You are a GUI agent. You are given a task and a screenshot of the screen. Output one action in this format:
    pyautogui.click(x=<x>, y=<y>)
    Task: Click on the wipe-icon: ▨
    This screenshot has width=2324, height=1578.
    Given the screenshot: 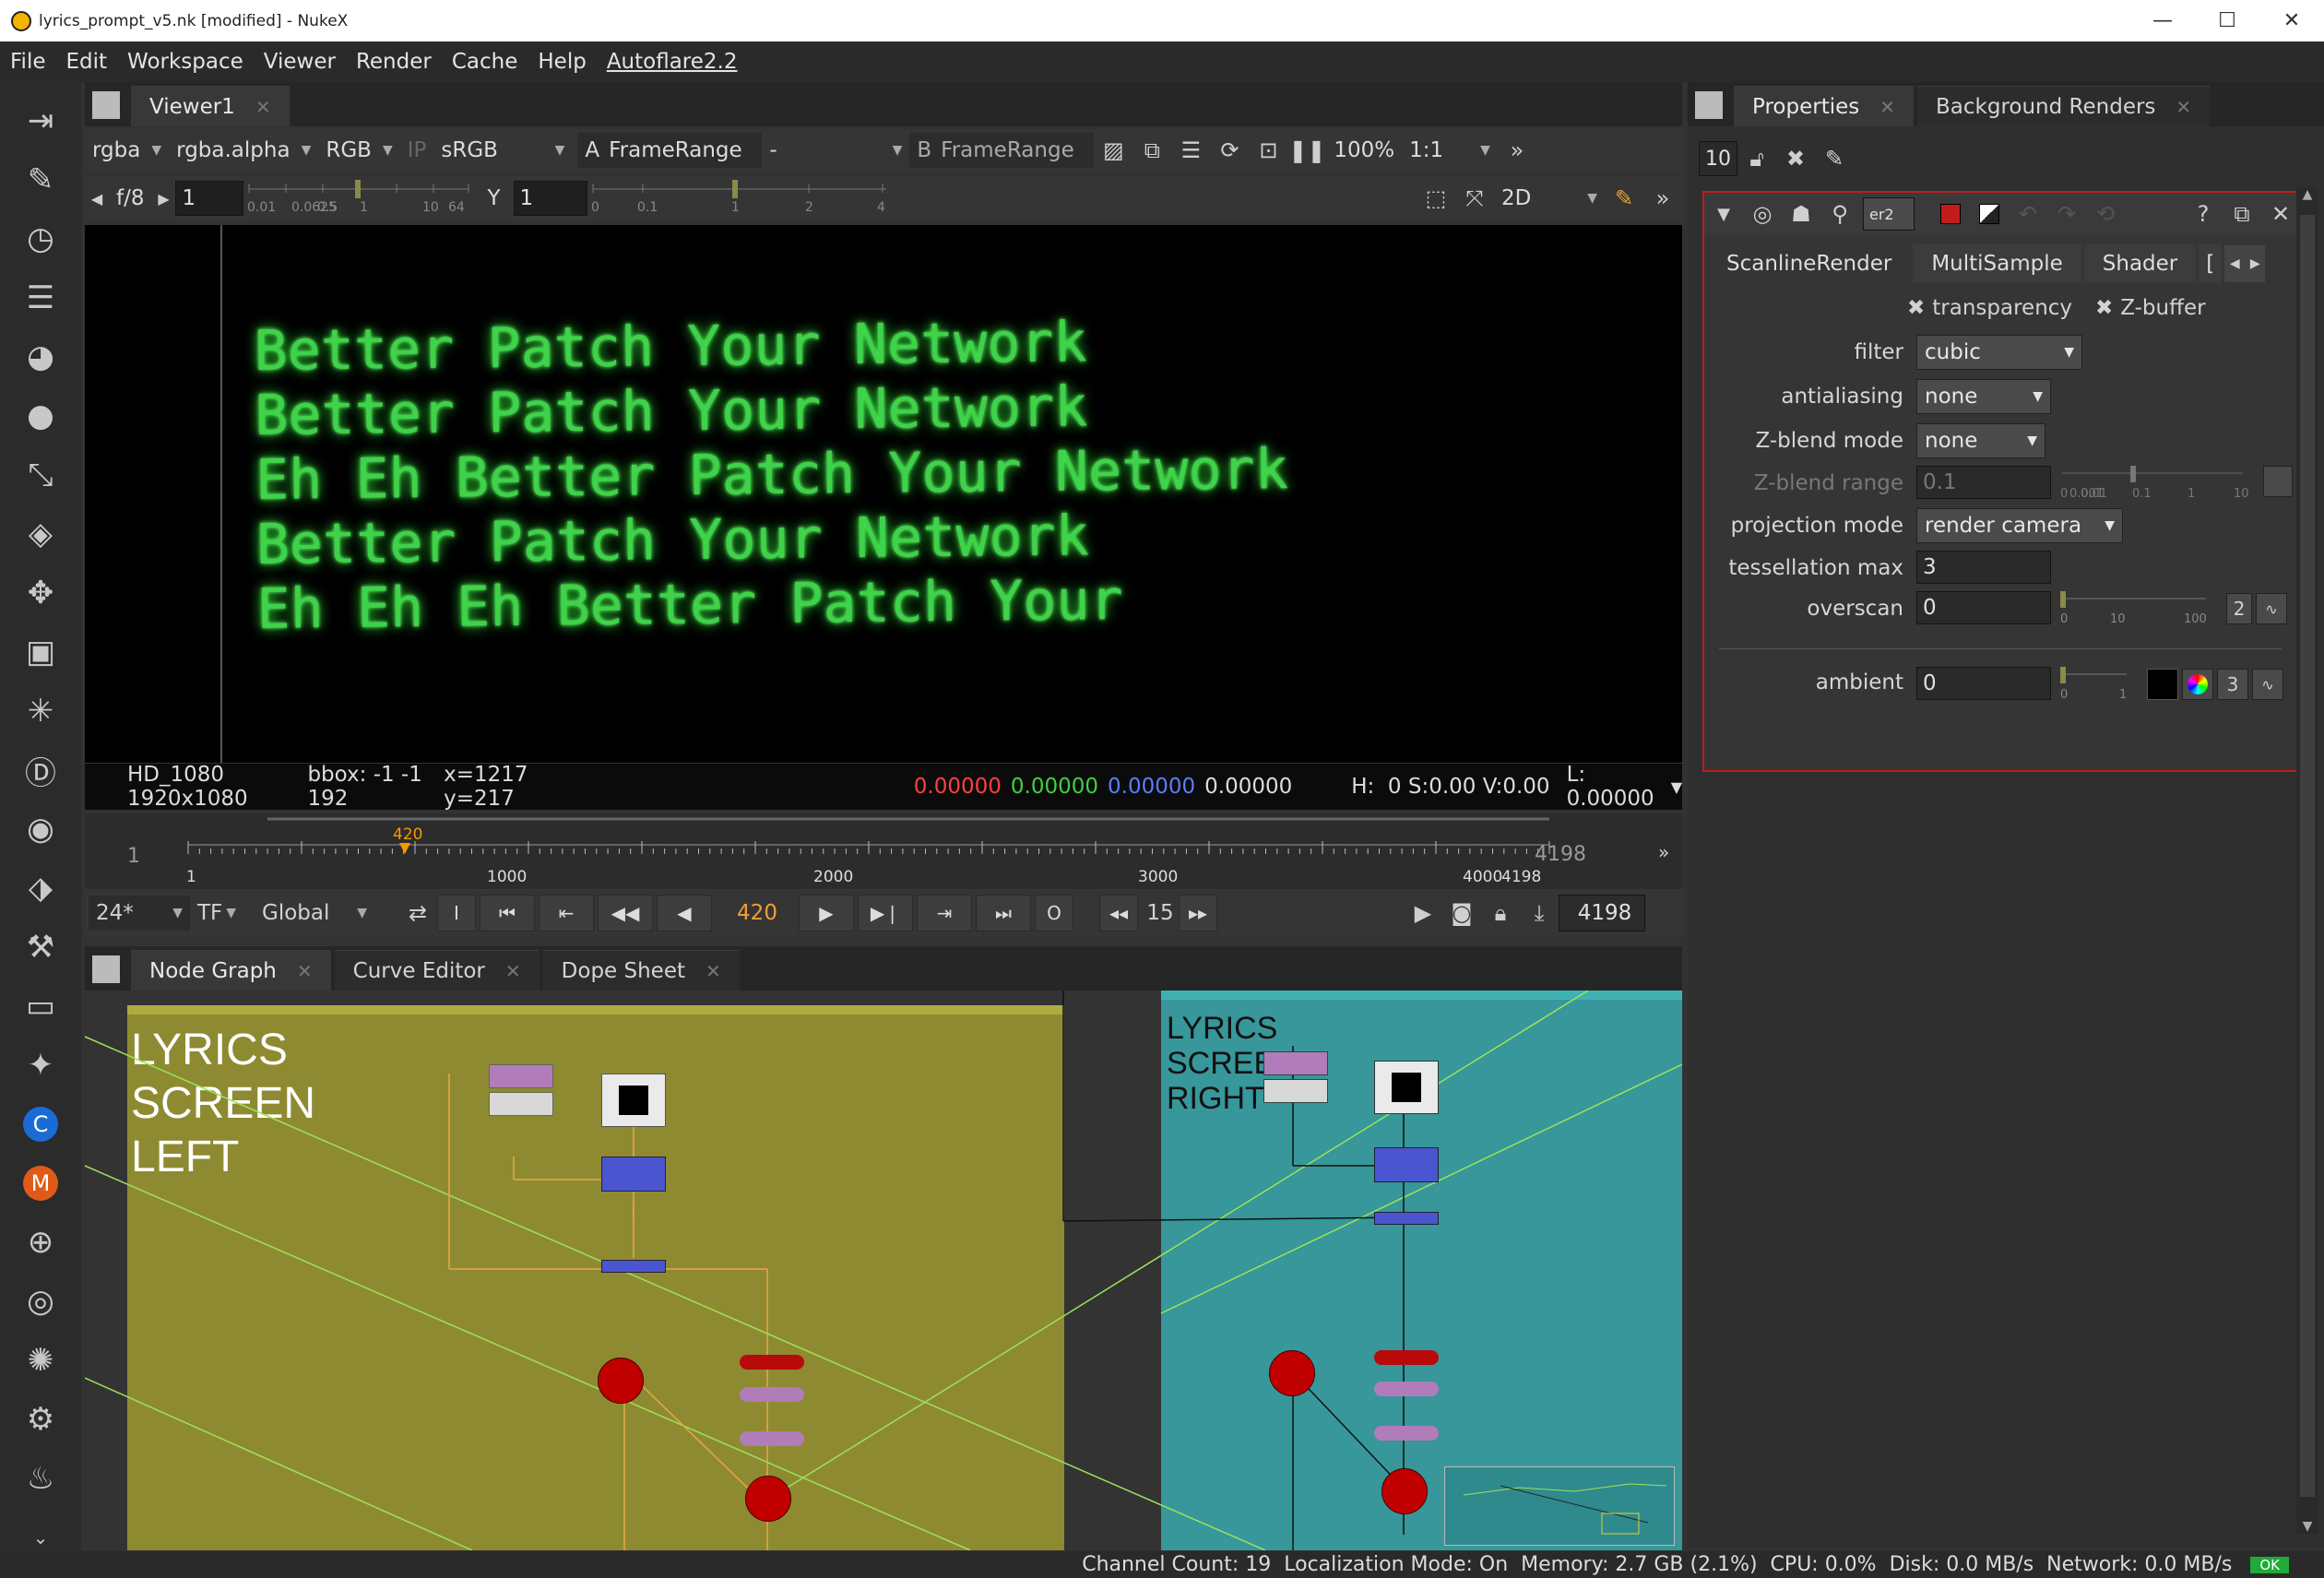 What is the action you would take?
    pyautogui.click(x=1113, y=150)
    